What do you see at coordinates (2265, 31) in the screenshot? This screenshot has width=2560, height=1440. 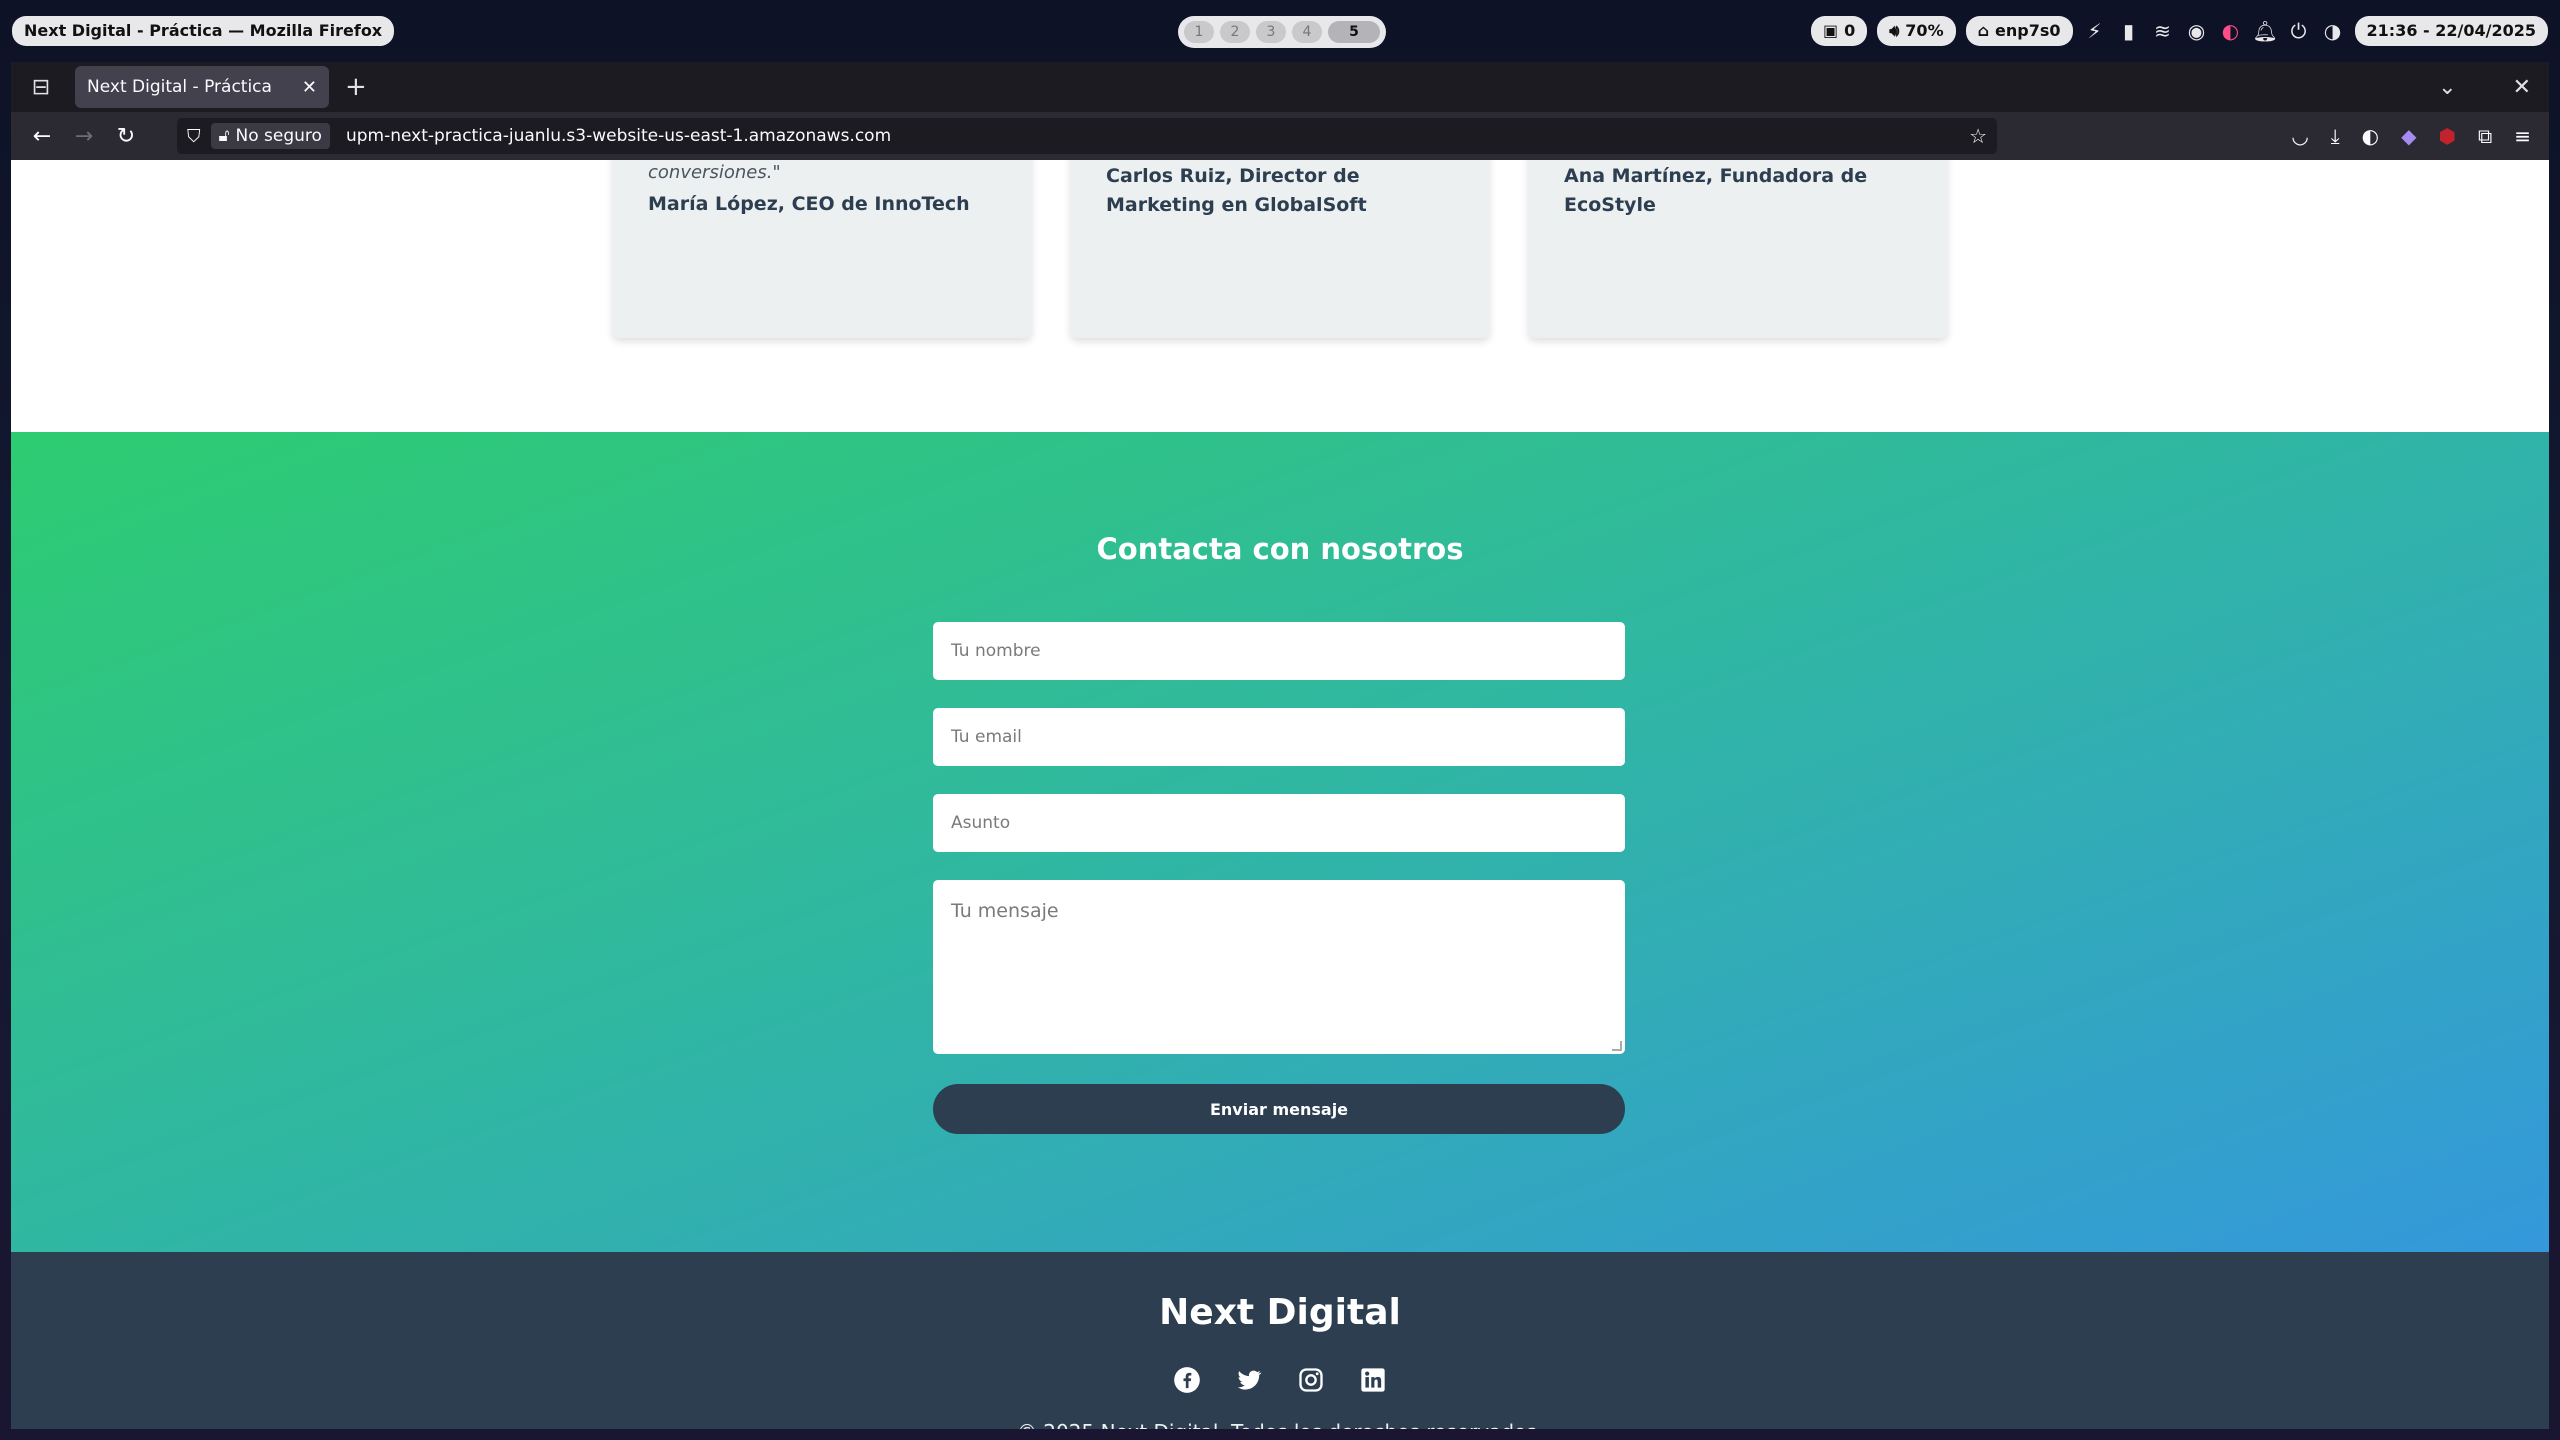 I see `bell-icon: 🔔︎` at bounding box center [2265, 31].